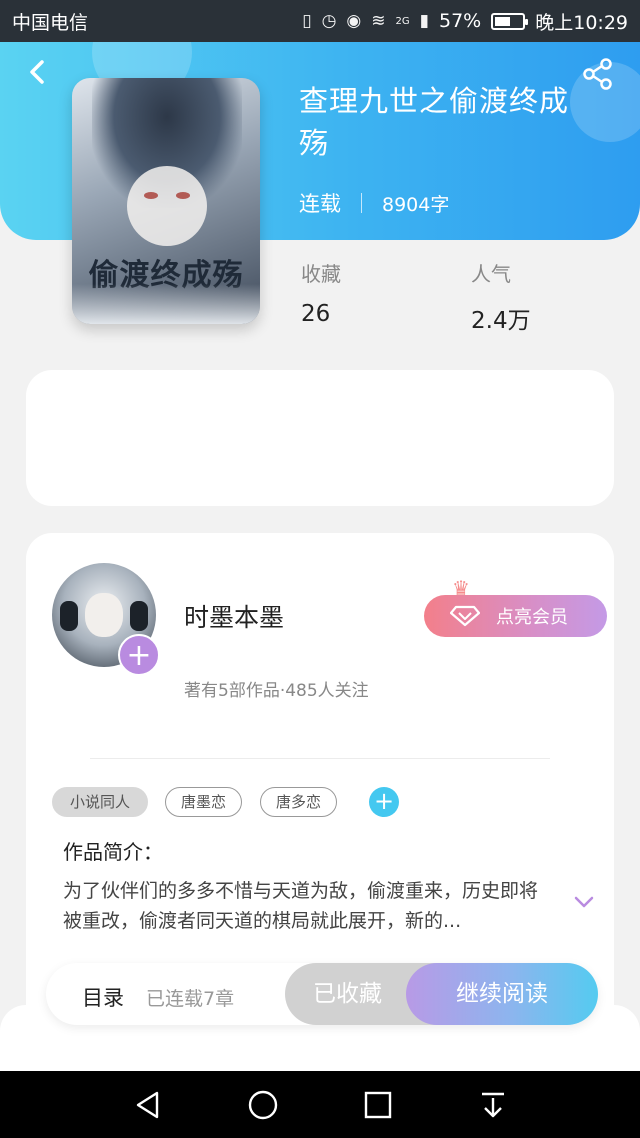  I want to click on add-tag-button: +, so click(384, 802).